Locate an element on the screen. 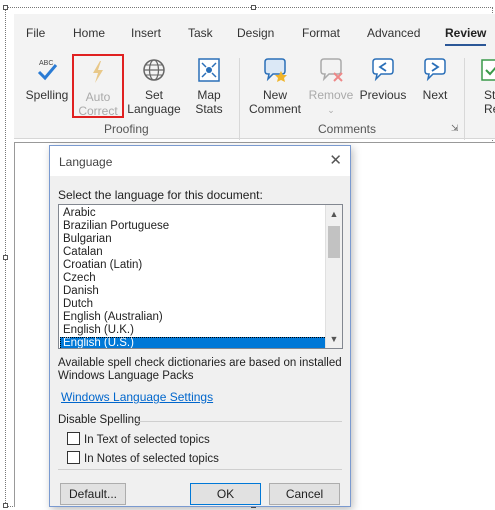 The image size is (495, 510). partial-ribbon-button: Sta Rev is located at coordinates (484, 86).